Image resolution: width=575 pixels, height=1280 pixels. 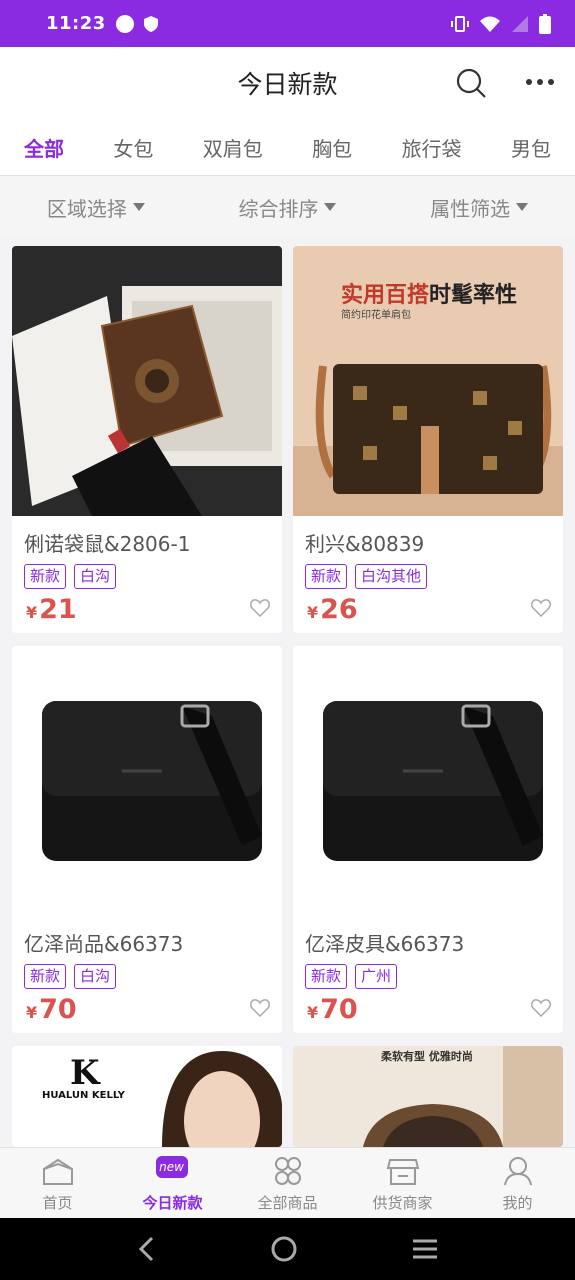 What do you see at coordinates (391, 576) in the screenshot?
I see `tag-origin: 白沟其他` at bounding box center [391, 576].